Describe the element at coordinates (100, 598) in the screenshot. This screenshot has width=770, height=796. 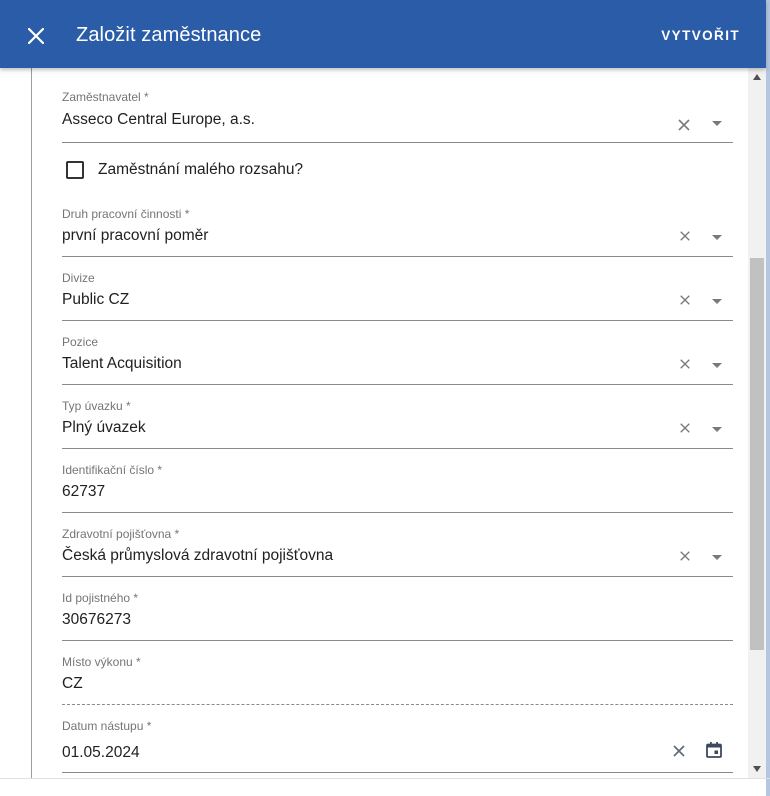
I see `insured-id-label: Id pojistného *` at that location.